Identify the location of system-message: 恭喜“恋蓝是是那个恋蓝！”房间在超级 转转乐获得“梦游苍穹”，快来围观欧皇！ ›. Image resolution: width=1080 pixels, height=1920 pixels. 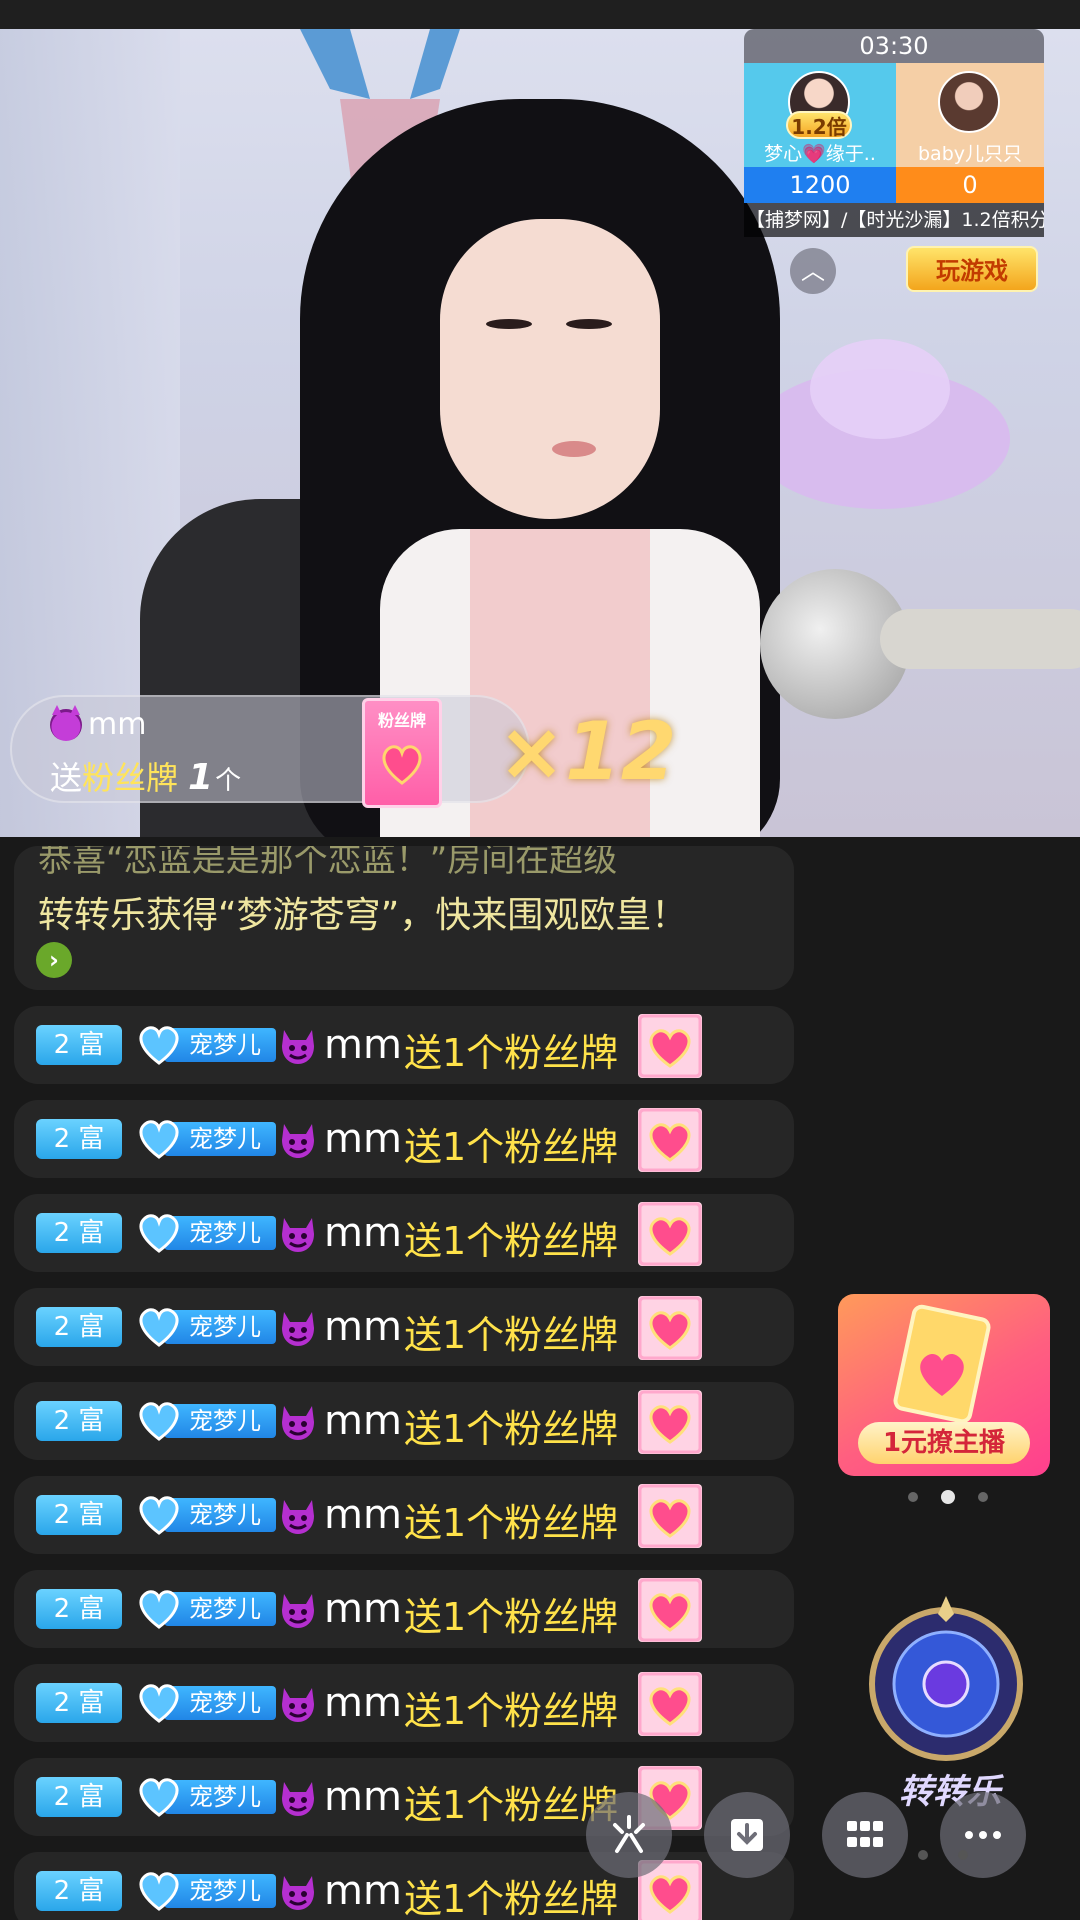
(404, 918).